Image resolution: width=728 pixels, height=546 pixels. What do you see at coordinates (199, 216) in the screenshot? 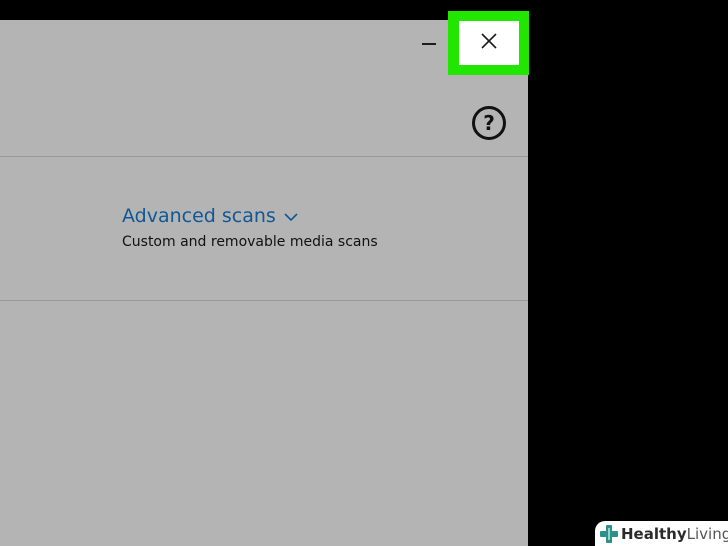
I see `advanced-scans-label: Advanced scans` at bounding box center [199, 216].